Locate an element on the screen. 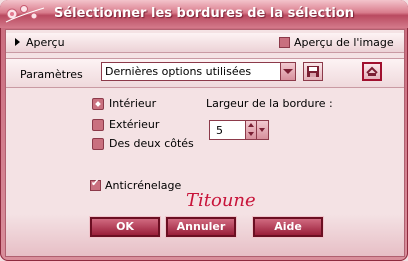 This screenshot has height=261, width=408. preview-bar: Aperçu Aperçu de l'image is located at coordinates (205, 43).